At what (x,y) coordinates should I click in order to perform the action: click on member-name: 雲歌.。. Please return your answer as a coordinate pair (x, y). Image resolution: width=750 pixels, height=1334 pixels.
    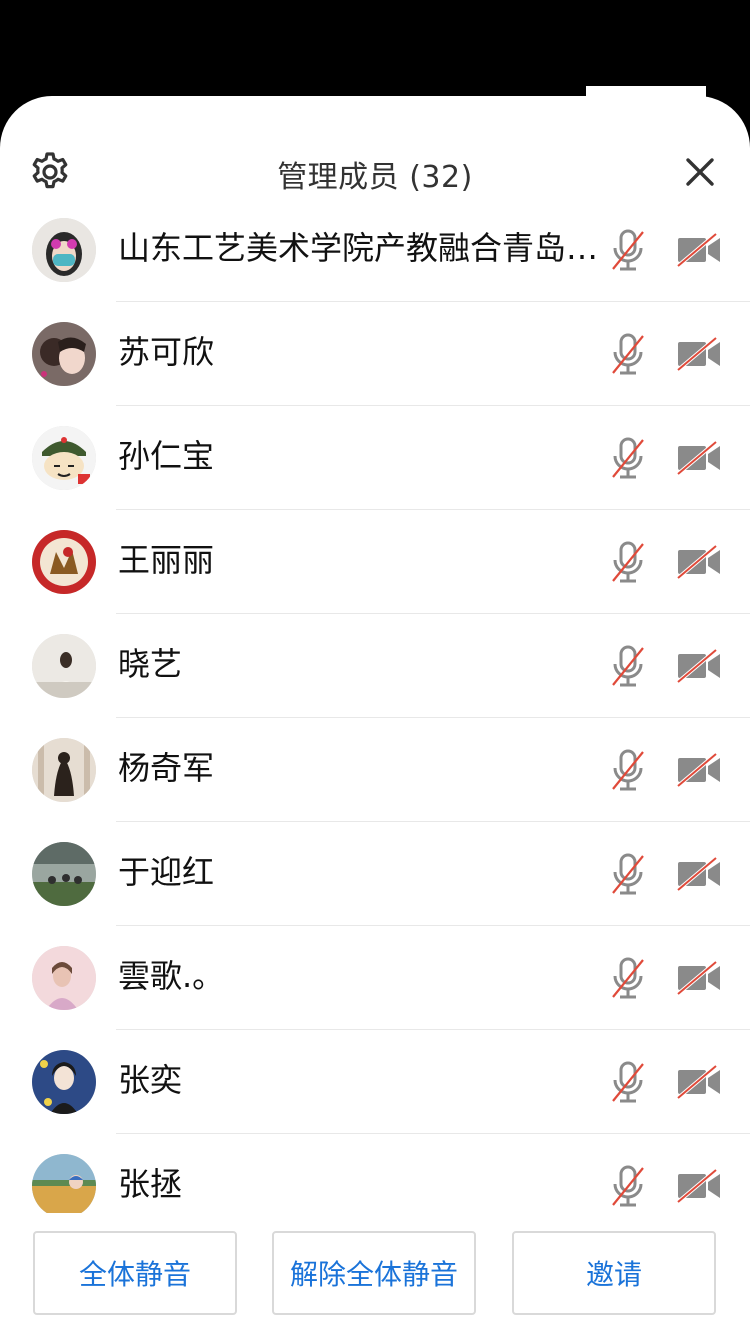
    Looking at the image, I should click on (171, 976).